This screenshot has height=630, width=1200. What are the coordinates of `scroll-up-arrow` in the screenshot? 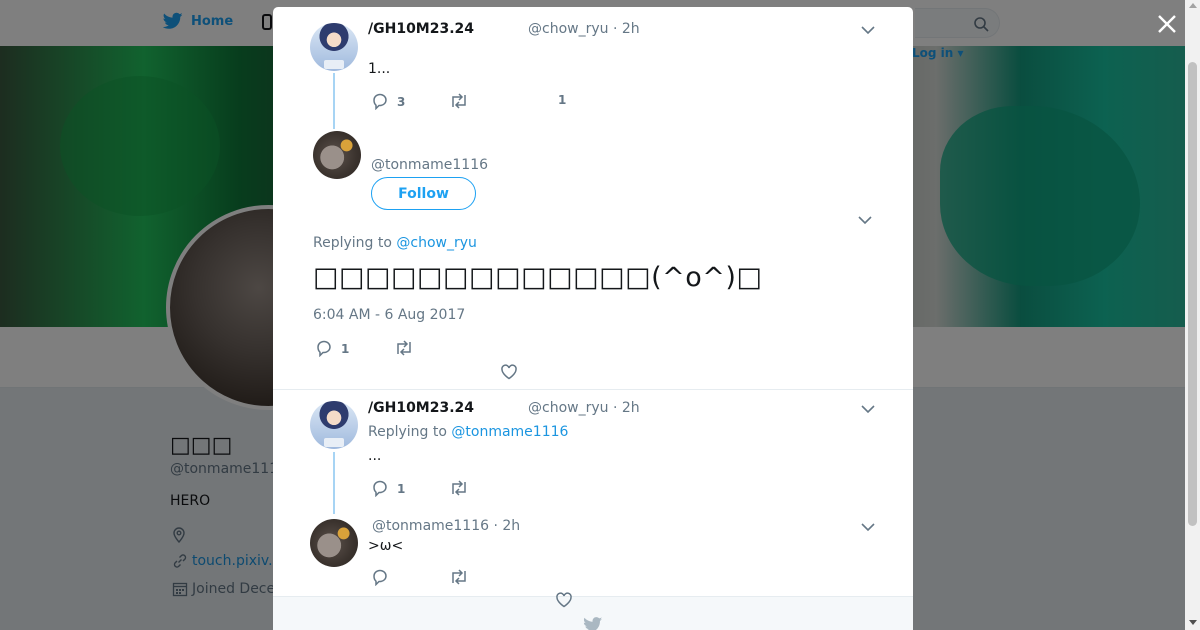 It's located at (1193, 5).